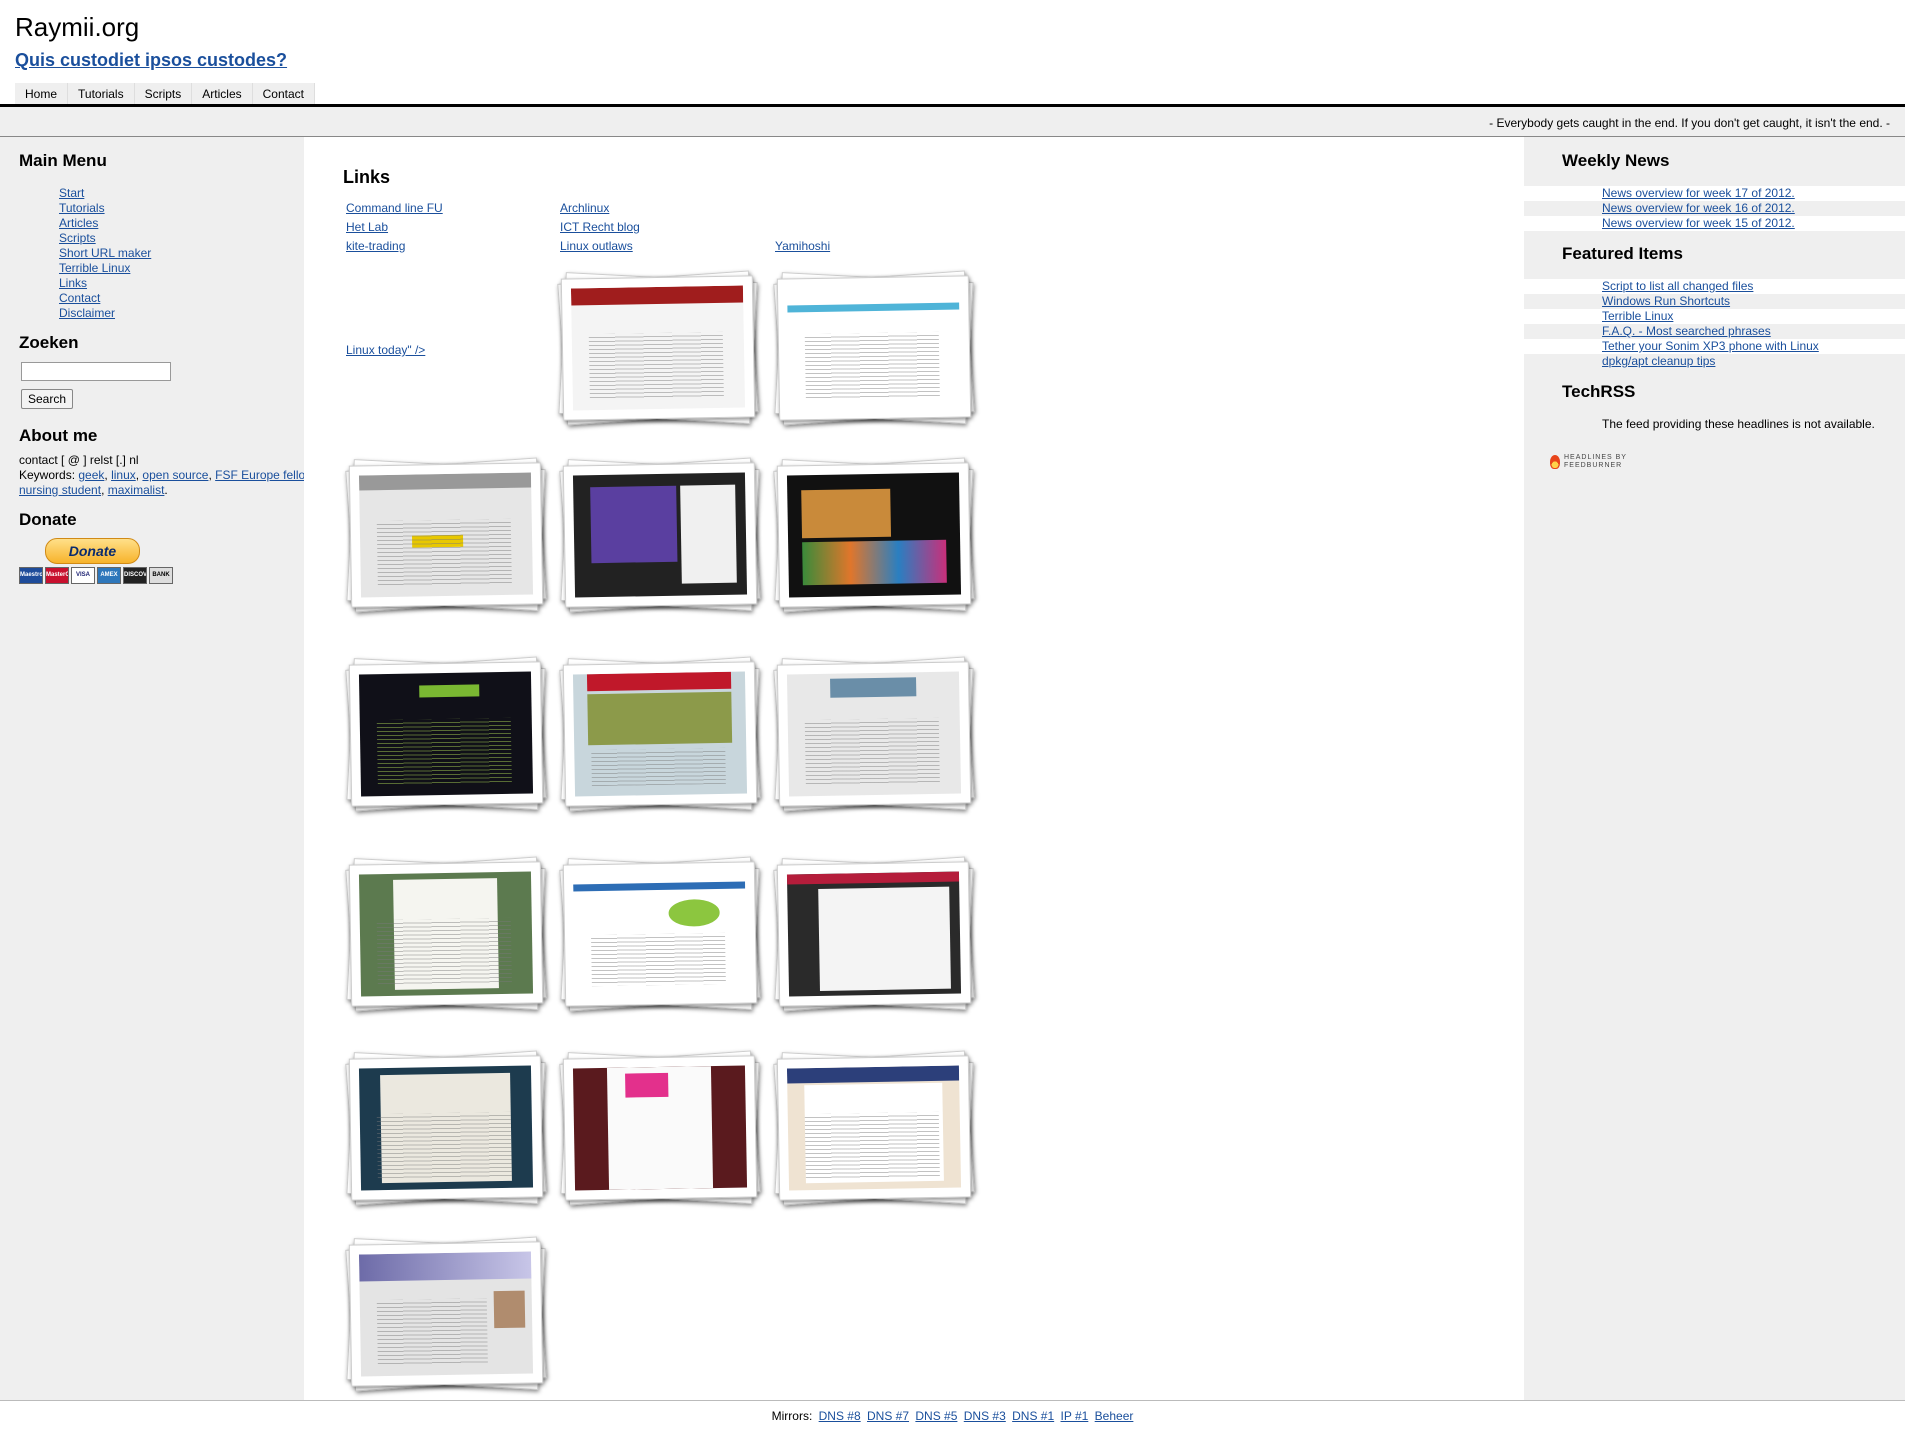 The width and height of the screenshot is (1905, 1433). I want to click on menu-contact: Contact, so click(79, 298).